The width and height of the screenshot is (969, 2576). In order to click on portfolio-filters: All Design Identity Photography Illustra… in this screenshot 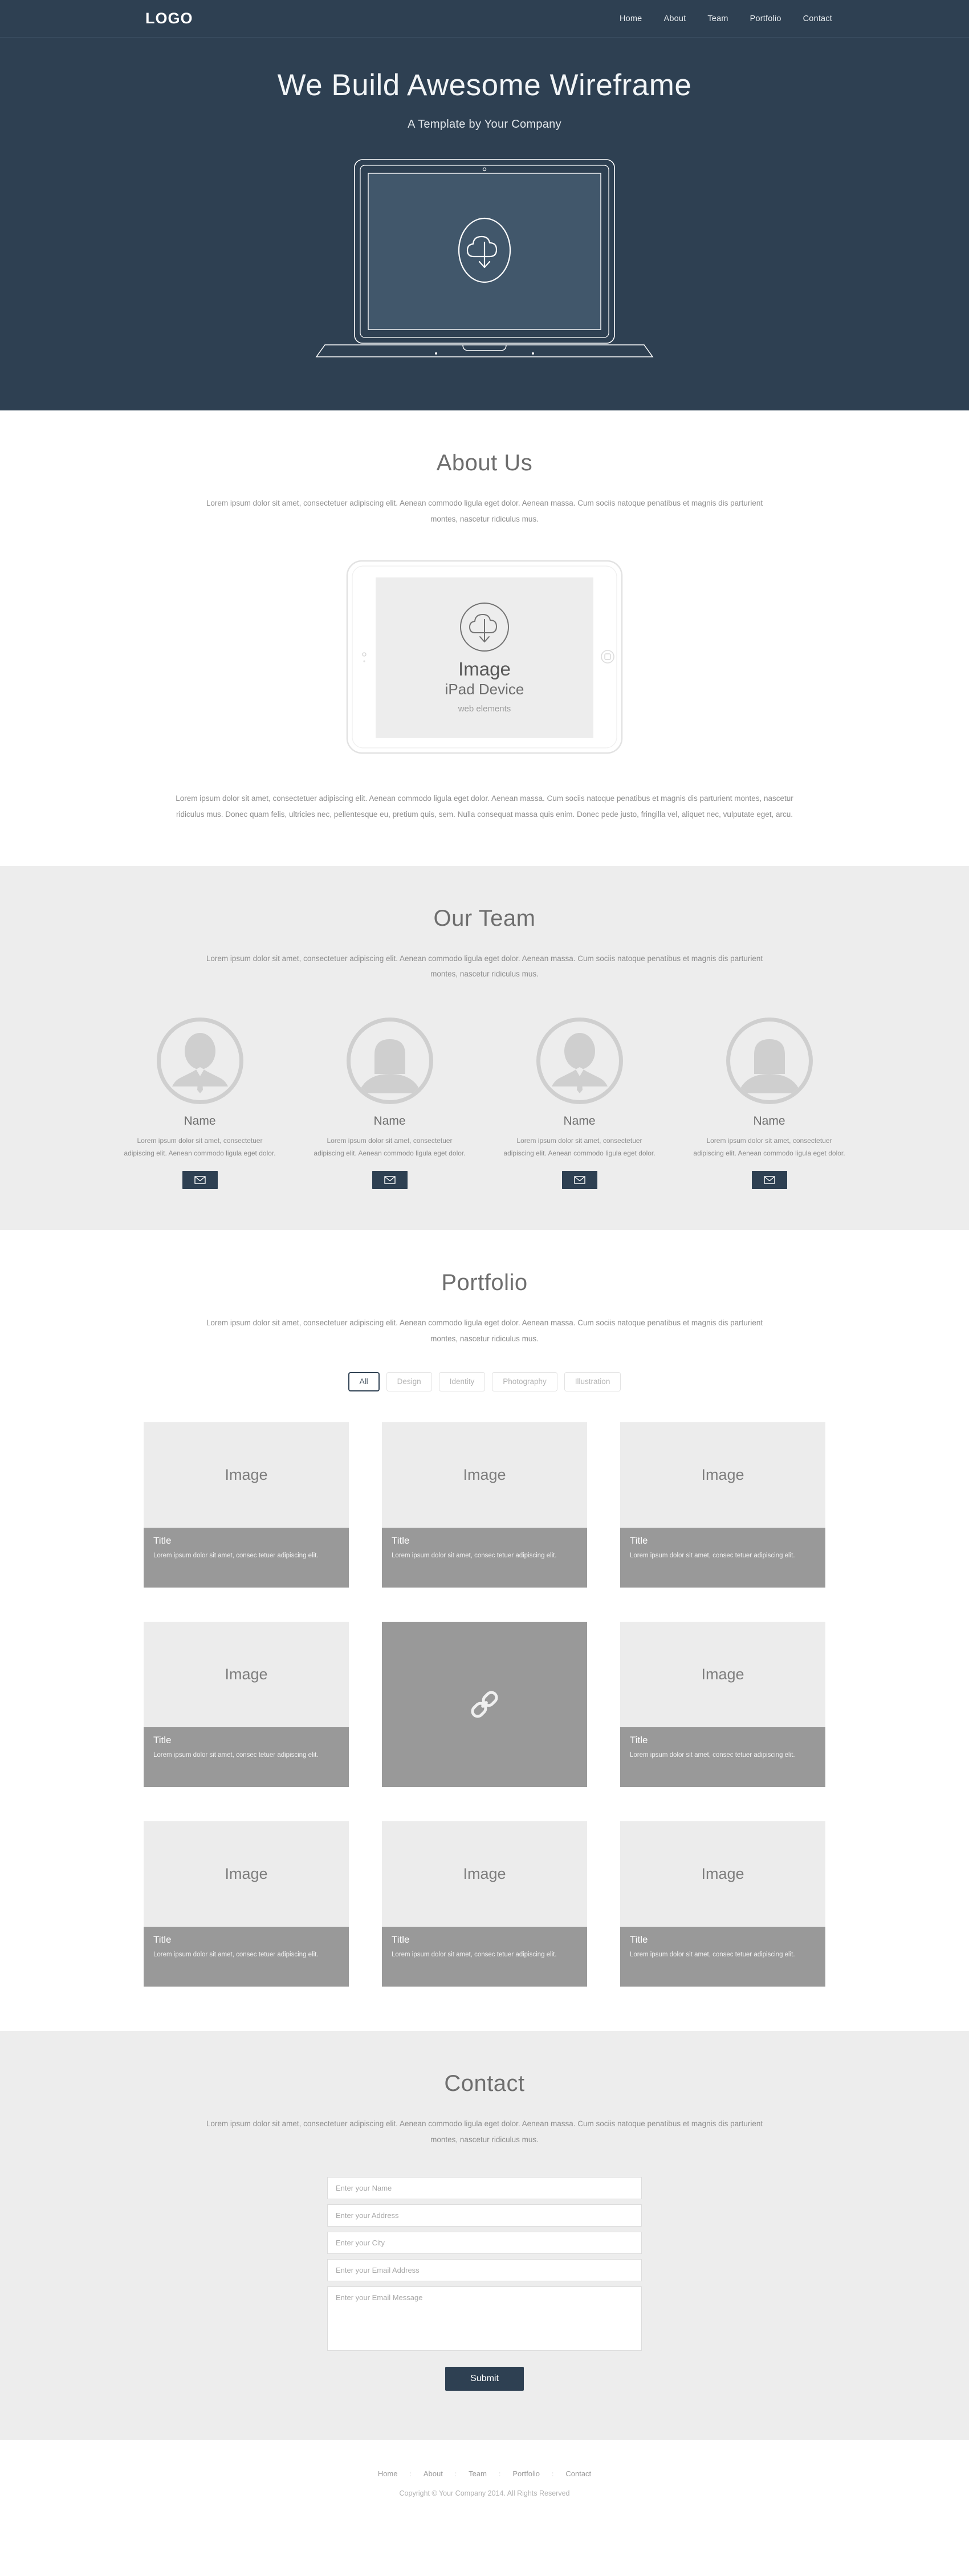, I will do `click(484, 1381)`.